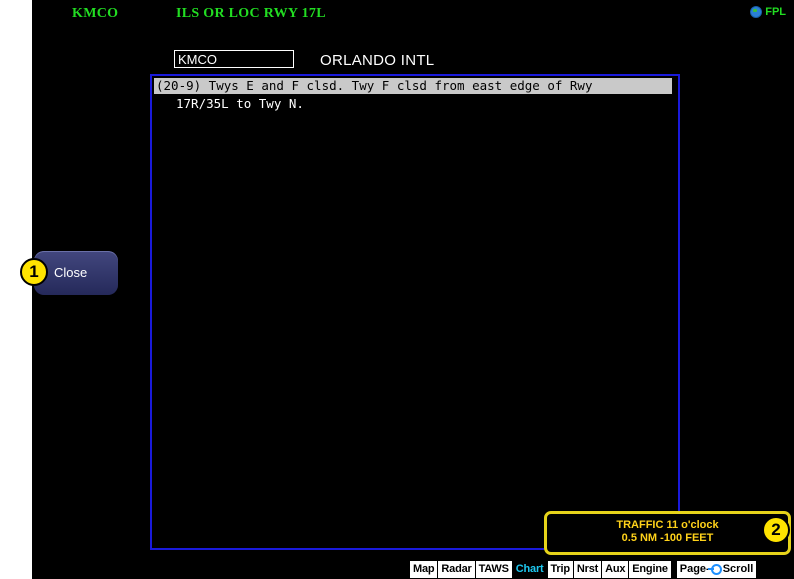  I want to click on knob-icon, so click(714, 569).